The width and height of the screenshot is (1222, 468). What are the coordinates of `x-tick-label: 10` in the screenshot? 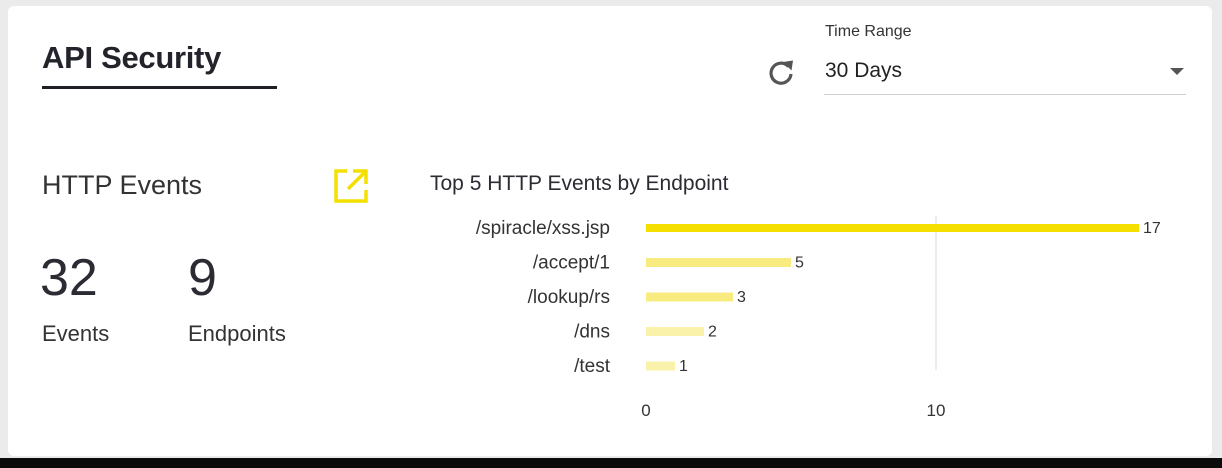 It's located at (936, 410).